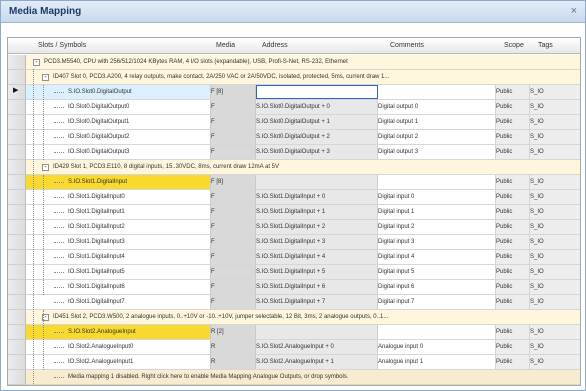 This screenshot has height=391, width=586. I want to click on address-cell: S.IO.Slot1.DigitalInput + 0, so click(317, 197).